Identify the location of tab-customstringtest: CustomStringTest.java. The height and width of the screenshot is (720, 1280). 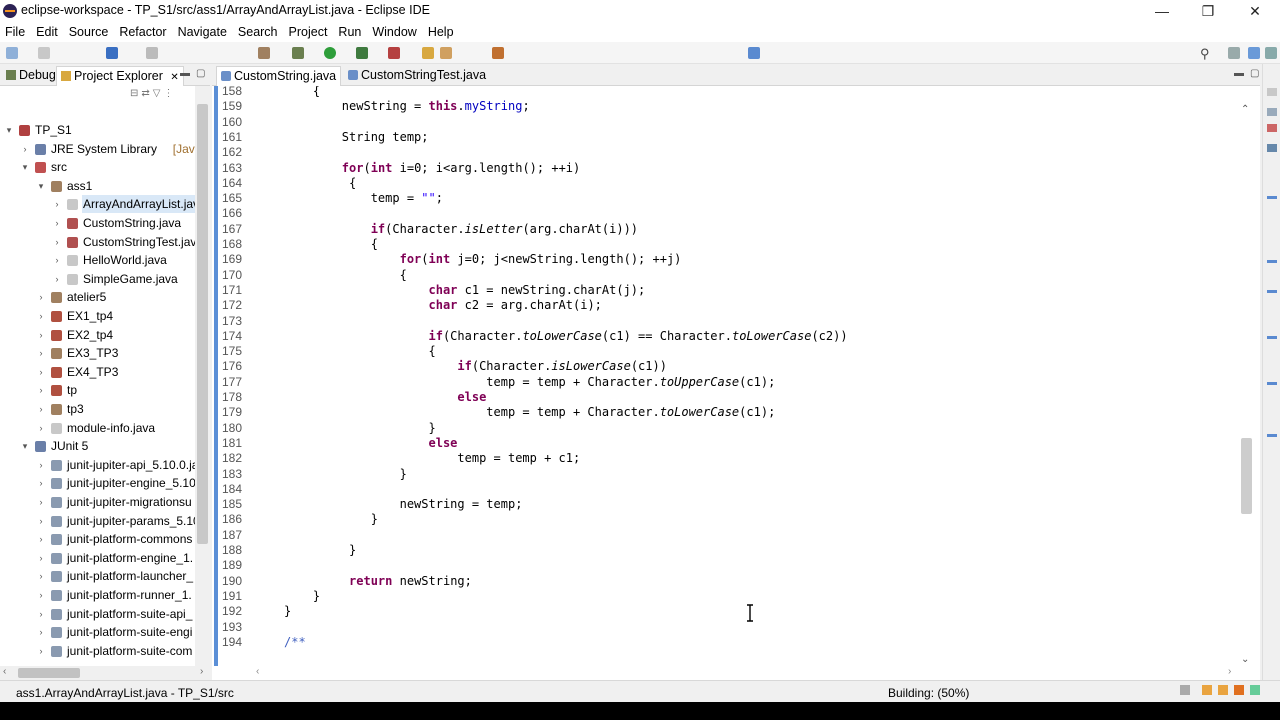
(417, 76).